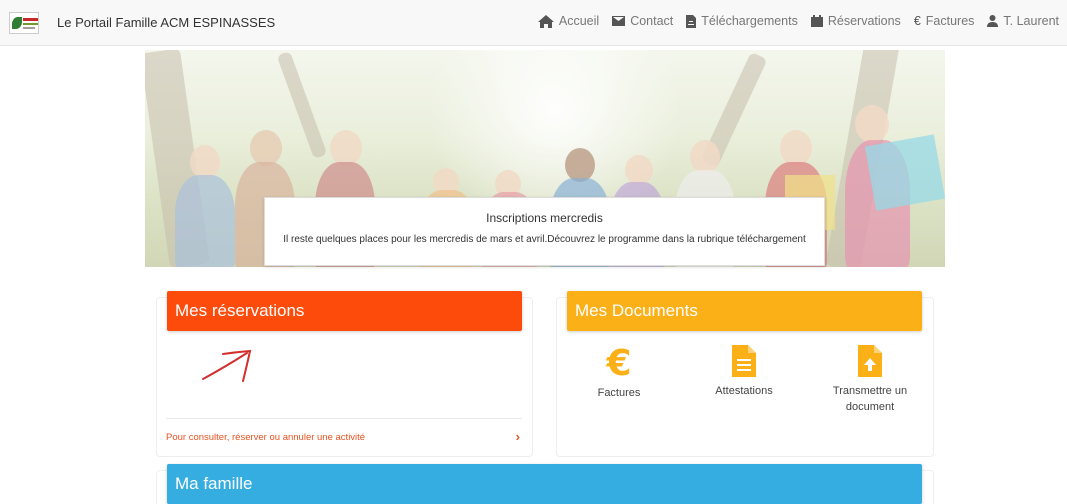 This screenshot has height=504, width=1067. I want to click on calendar-icon, so click(816, 21).